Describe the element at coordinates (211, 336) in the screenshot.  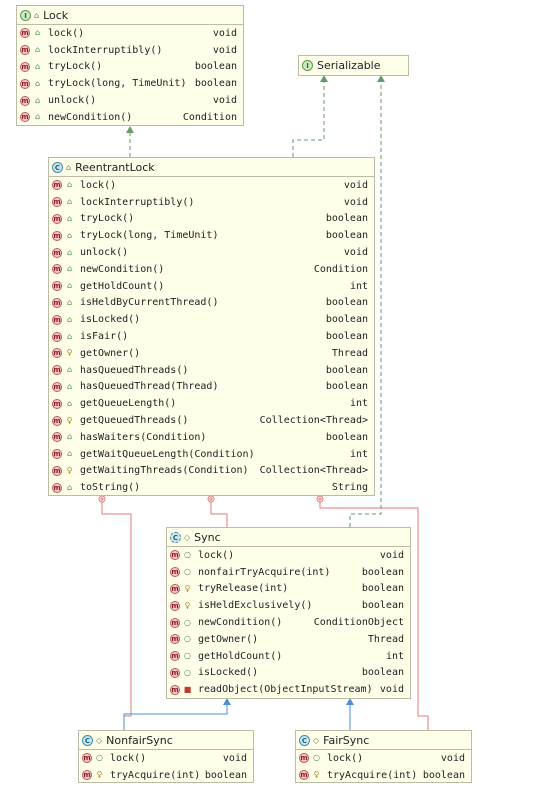
I see `method-row: m ⌂ isFair() boolean` at that location.